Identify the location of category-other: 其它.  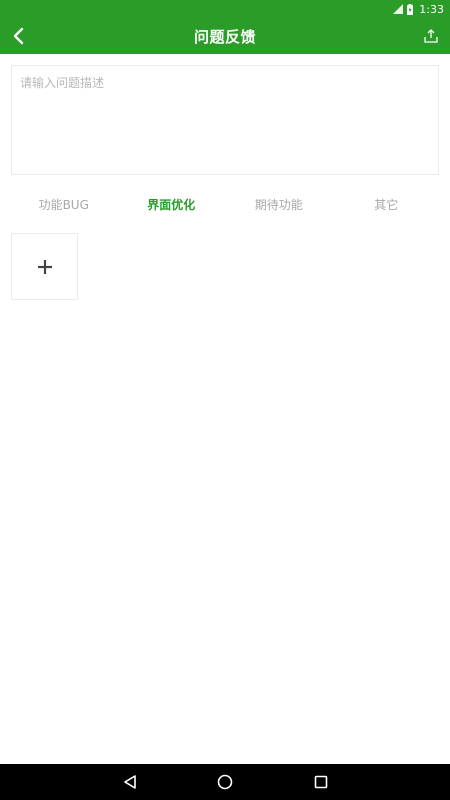
(387, 204).